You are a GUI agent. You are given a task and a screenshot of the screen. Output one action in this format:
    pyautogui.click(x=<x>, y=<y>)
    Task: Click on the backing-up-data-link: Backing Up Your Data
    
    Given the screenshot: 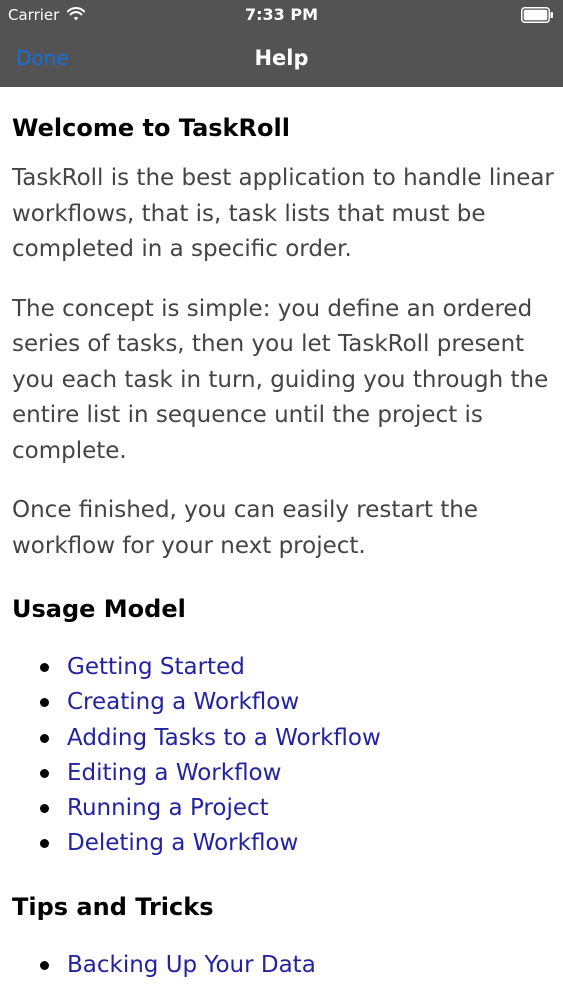 What is the action you would take?
    pyautogui.click(x=191, y=965)
    